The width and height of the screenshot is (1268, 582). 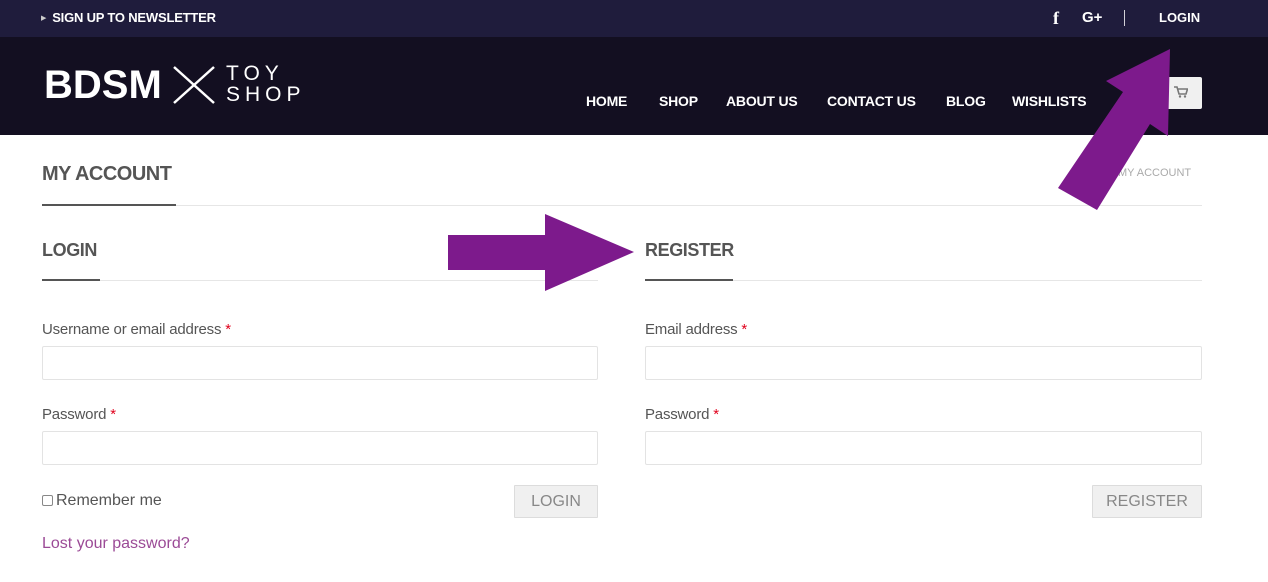 I want to click on remember-me-checkbox, so click(x=47, y=500).